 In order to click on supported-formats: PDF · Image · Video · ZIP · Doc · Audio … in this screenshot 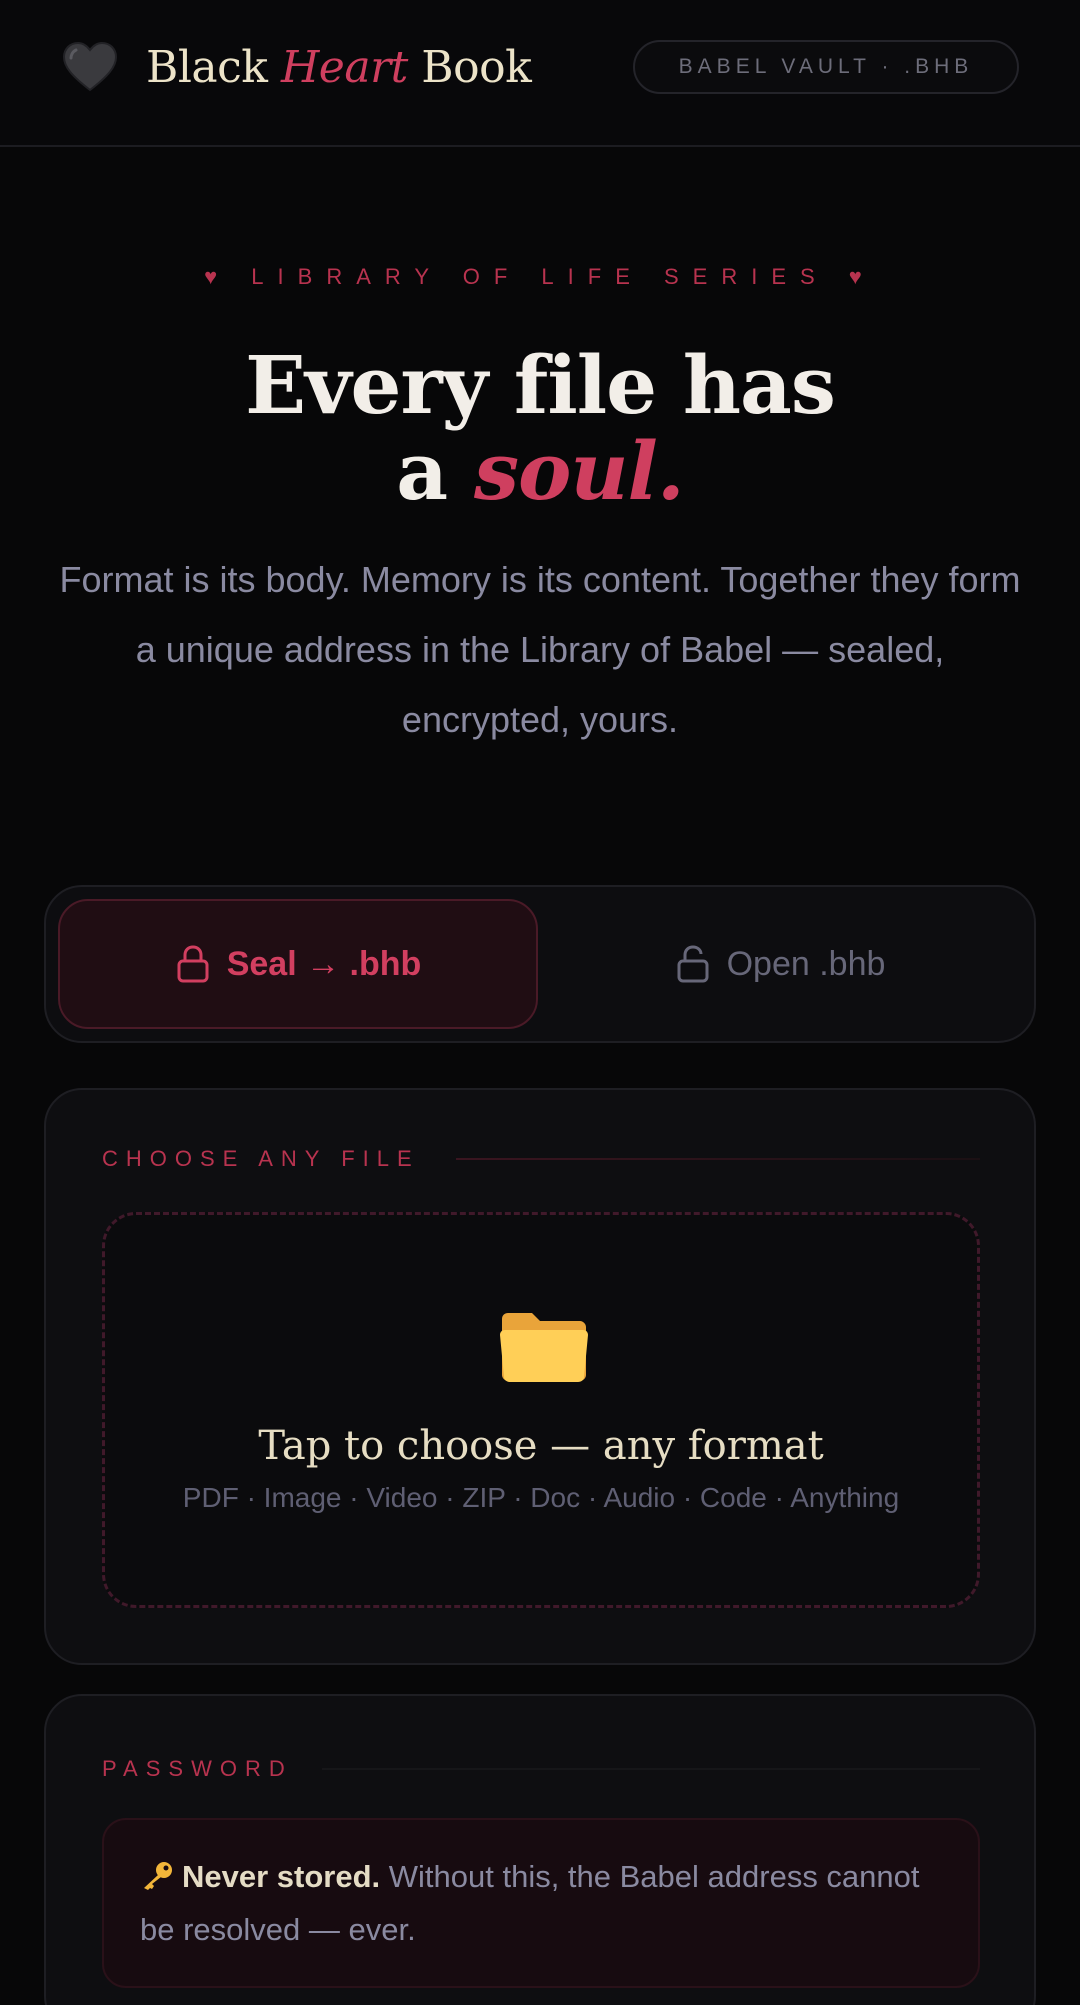, I will do `click(541, 1497)`.